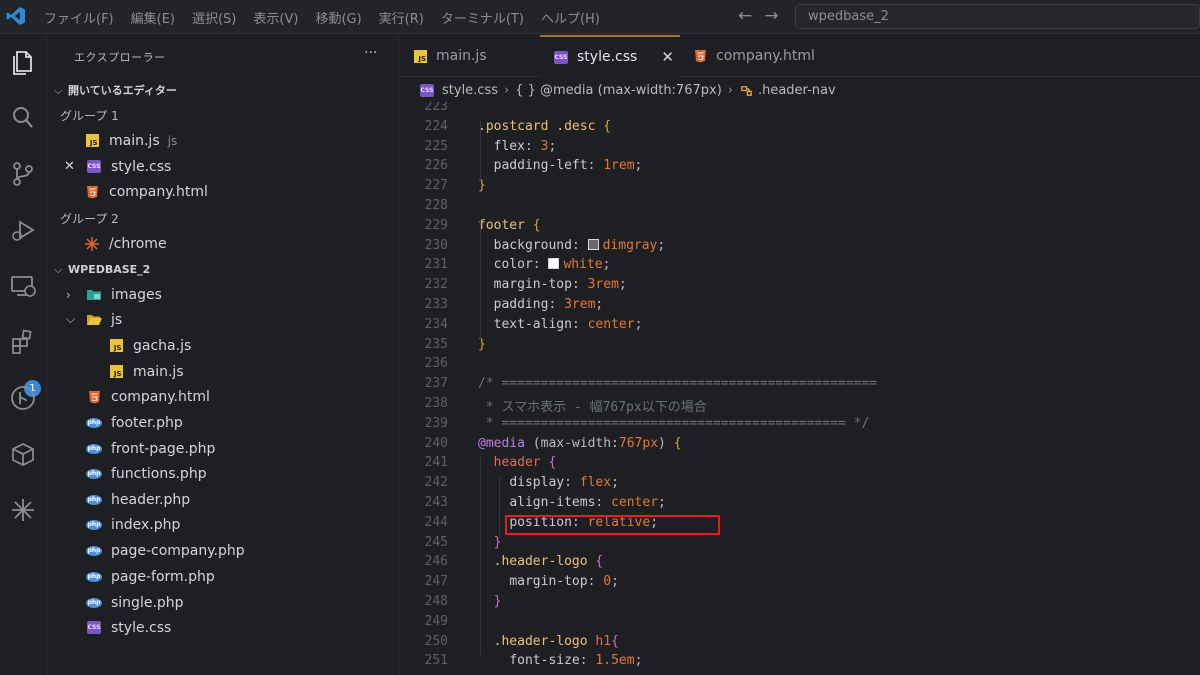  I want to click on tree-file-company-html: company.html, so click(223, 396).